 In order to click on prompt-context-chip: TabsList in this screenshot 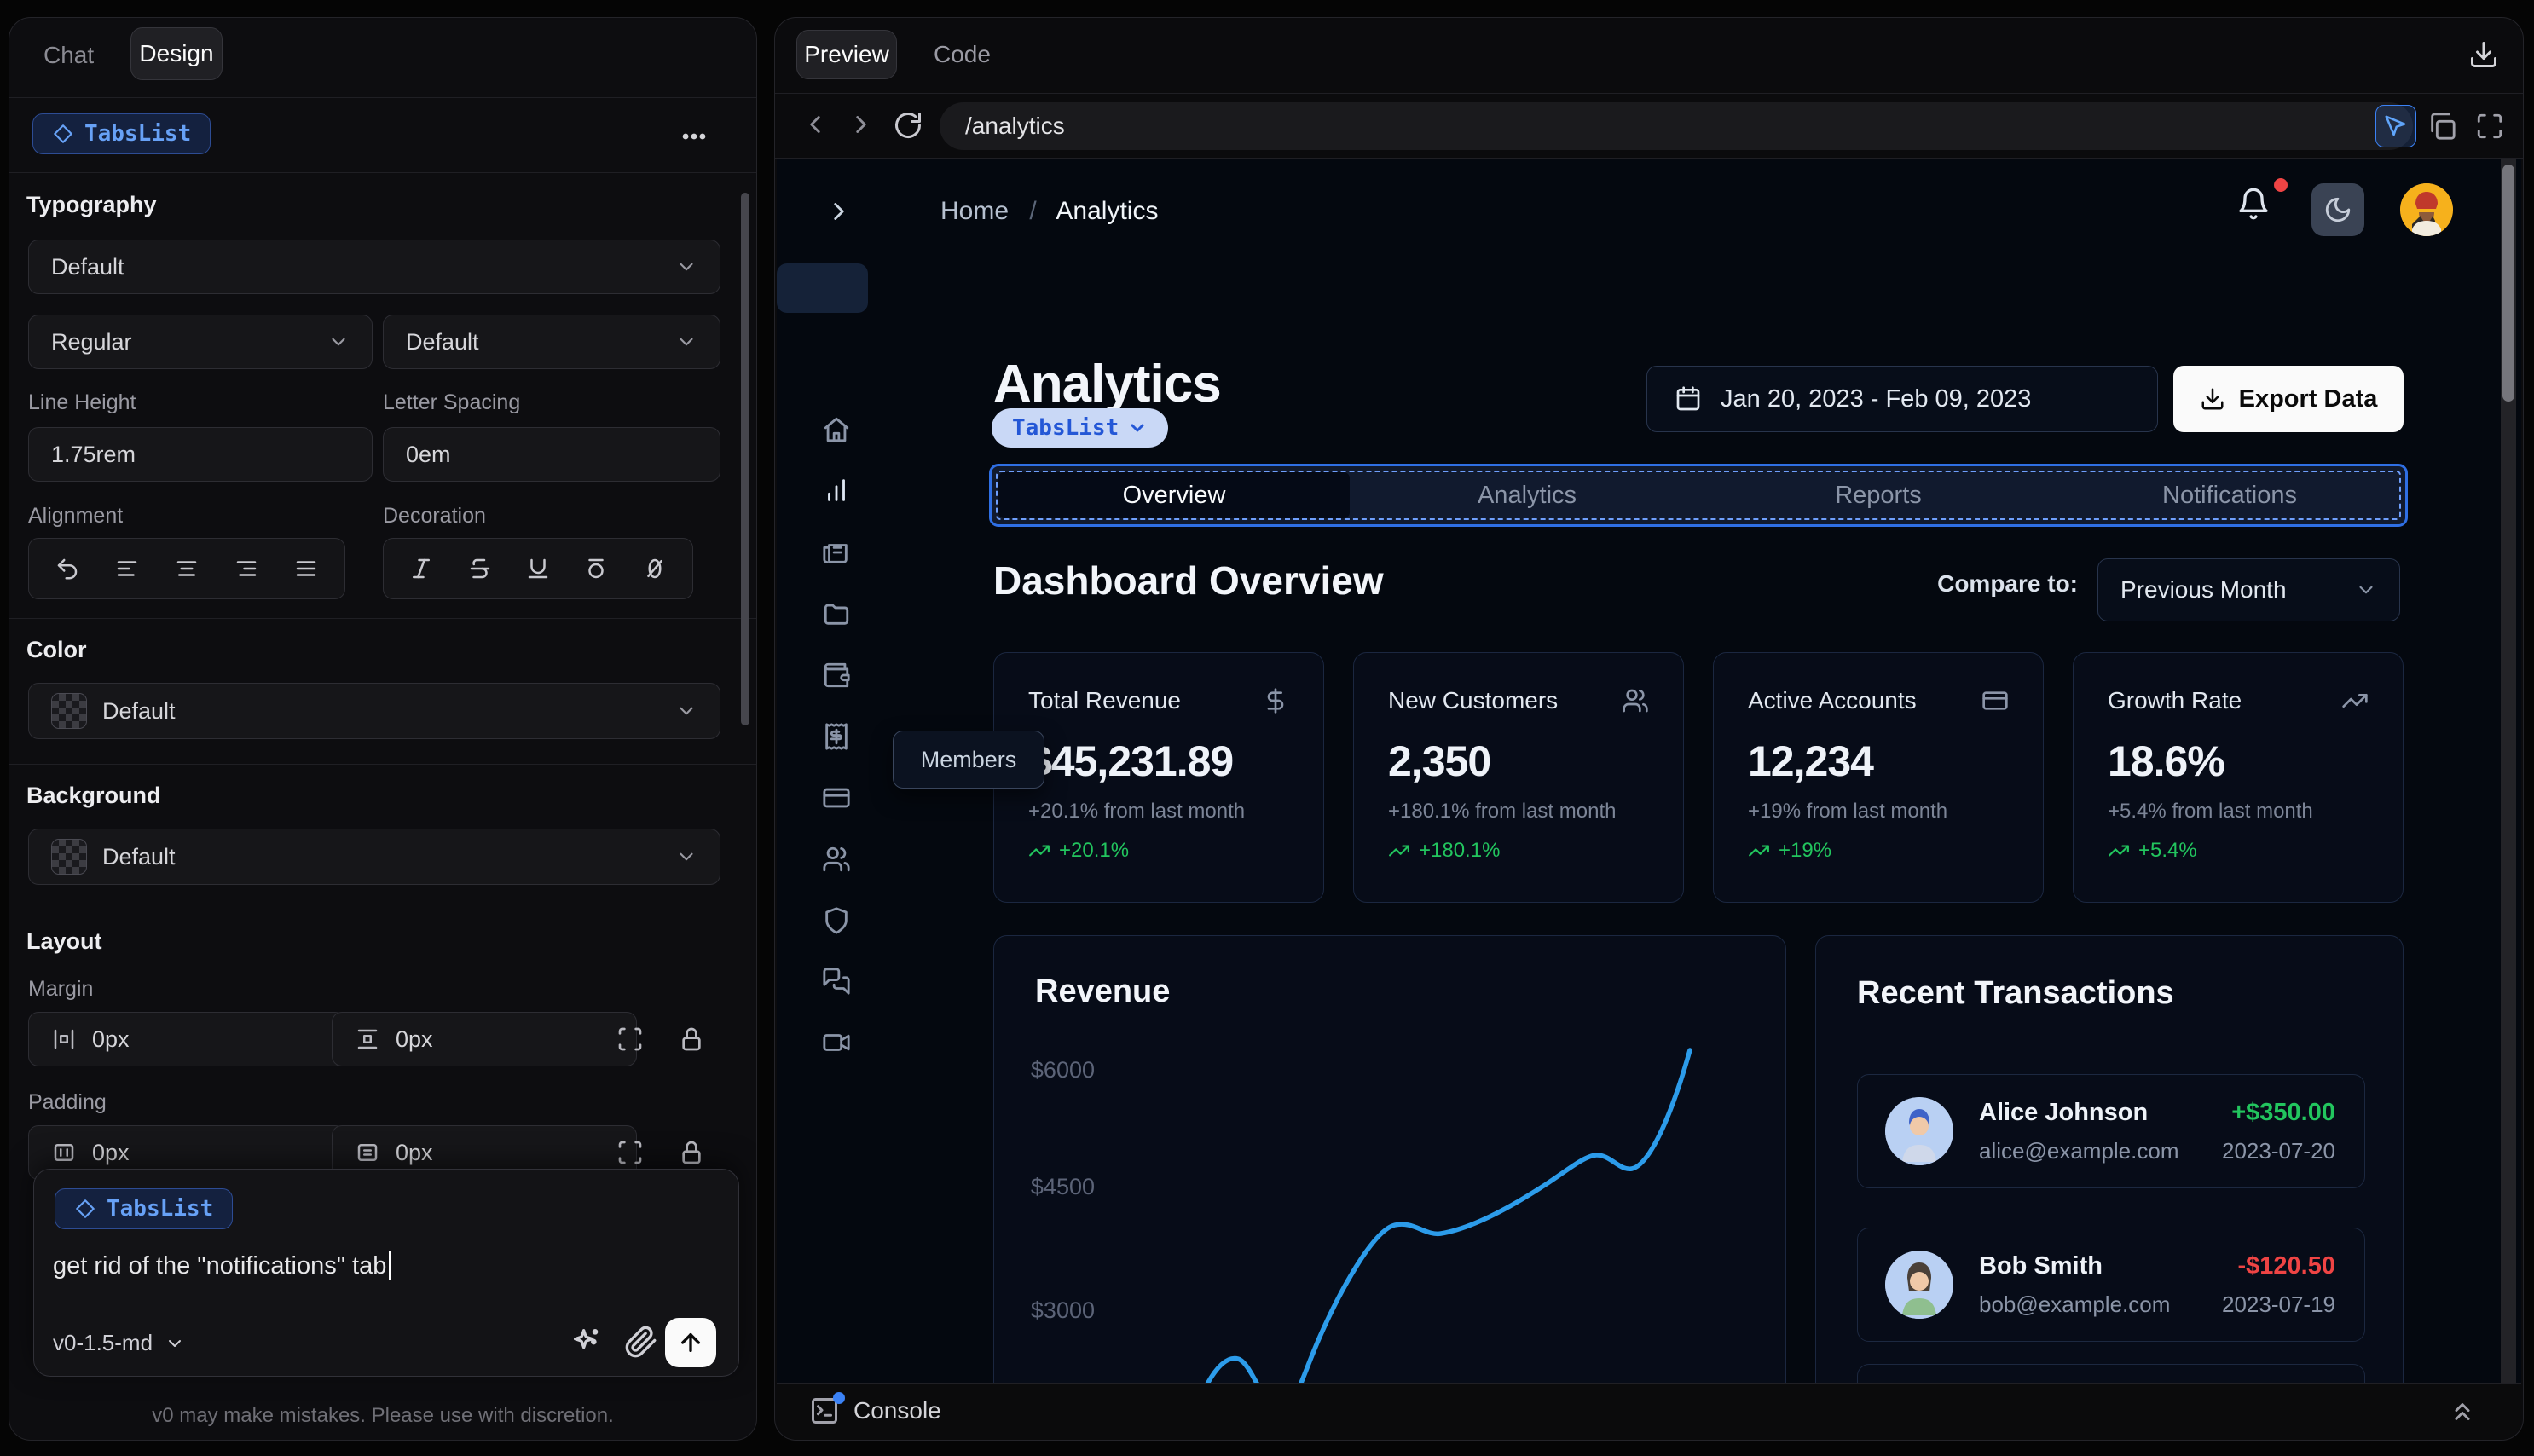, I will do `click(144, 1208)`.